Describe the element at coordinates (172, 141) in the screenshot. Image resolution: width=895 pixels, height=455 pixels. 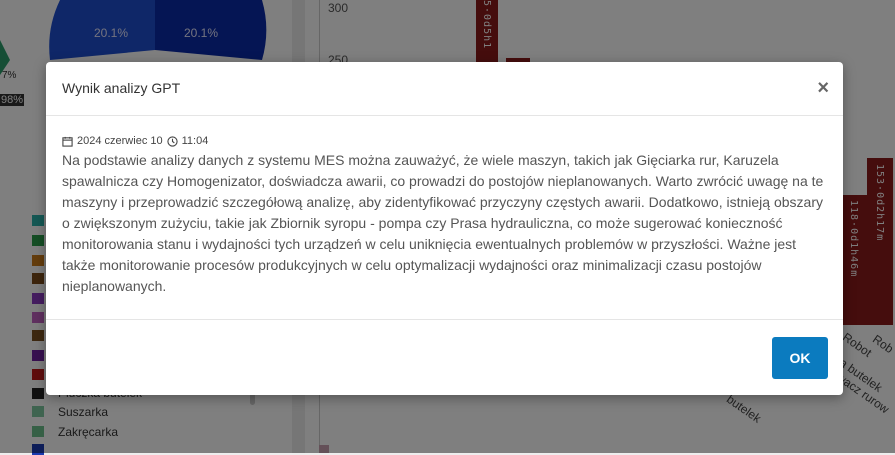
I see `clock-icon` at that location.